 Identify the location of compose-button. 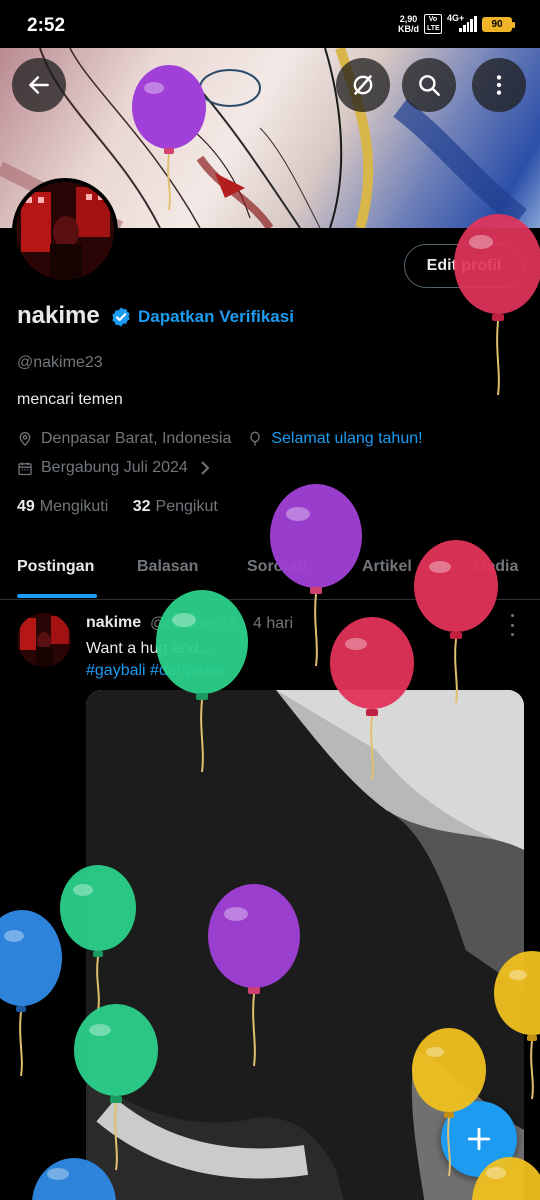
(479, 1139).